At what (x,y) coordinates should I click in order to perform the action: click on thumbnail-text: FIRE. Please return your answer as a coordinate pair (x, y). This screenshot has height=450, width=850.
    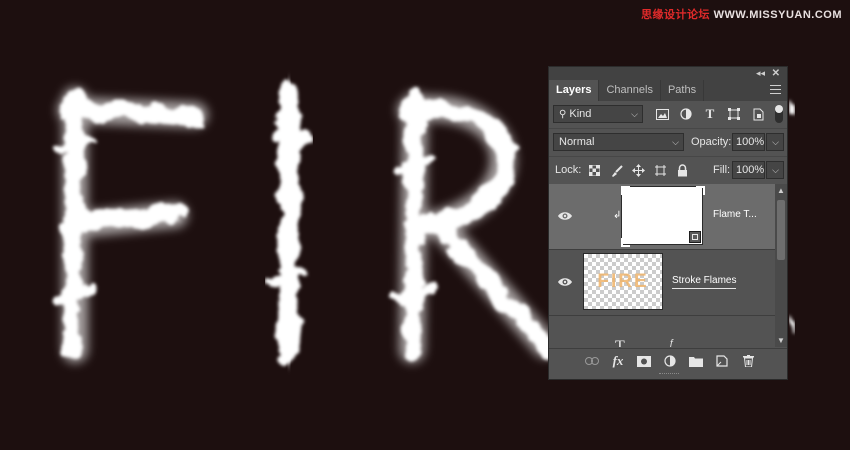
    Looking at the image, I should click on (623, 281).